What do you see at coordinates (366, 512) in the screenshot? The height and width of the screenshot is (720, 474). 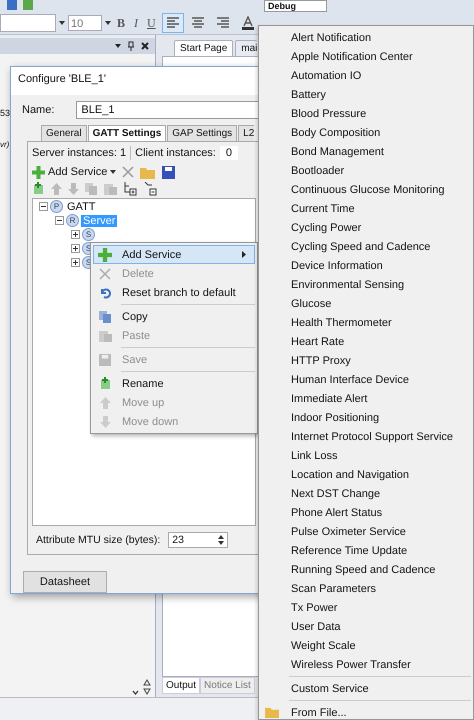 I see `menu-item: Phone Alert Status` at bounding box center [366, 512].